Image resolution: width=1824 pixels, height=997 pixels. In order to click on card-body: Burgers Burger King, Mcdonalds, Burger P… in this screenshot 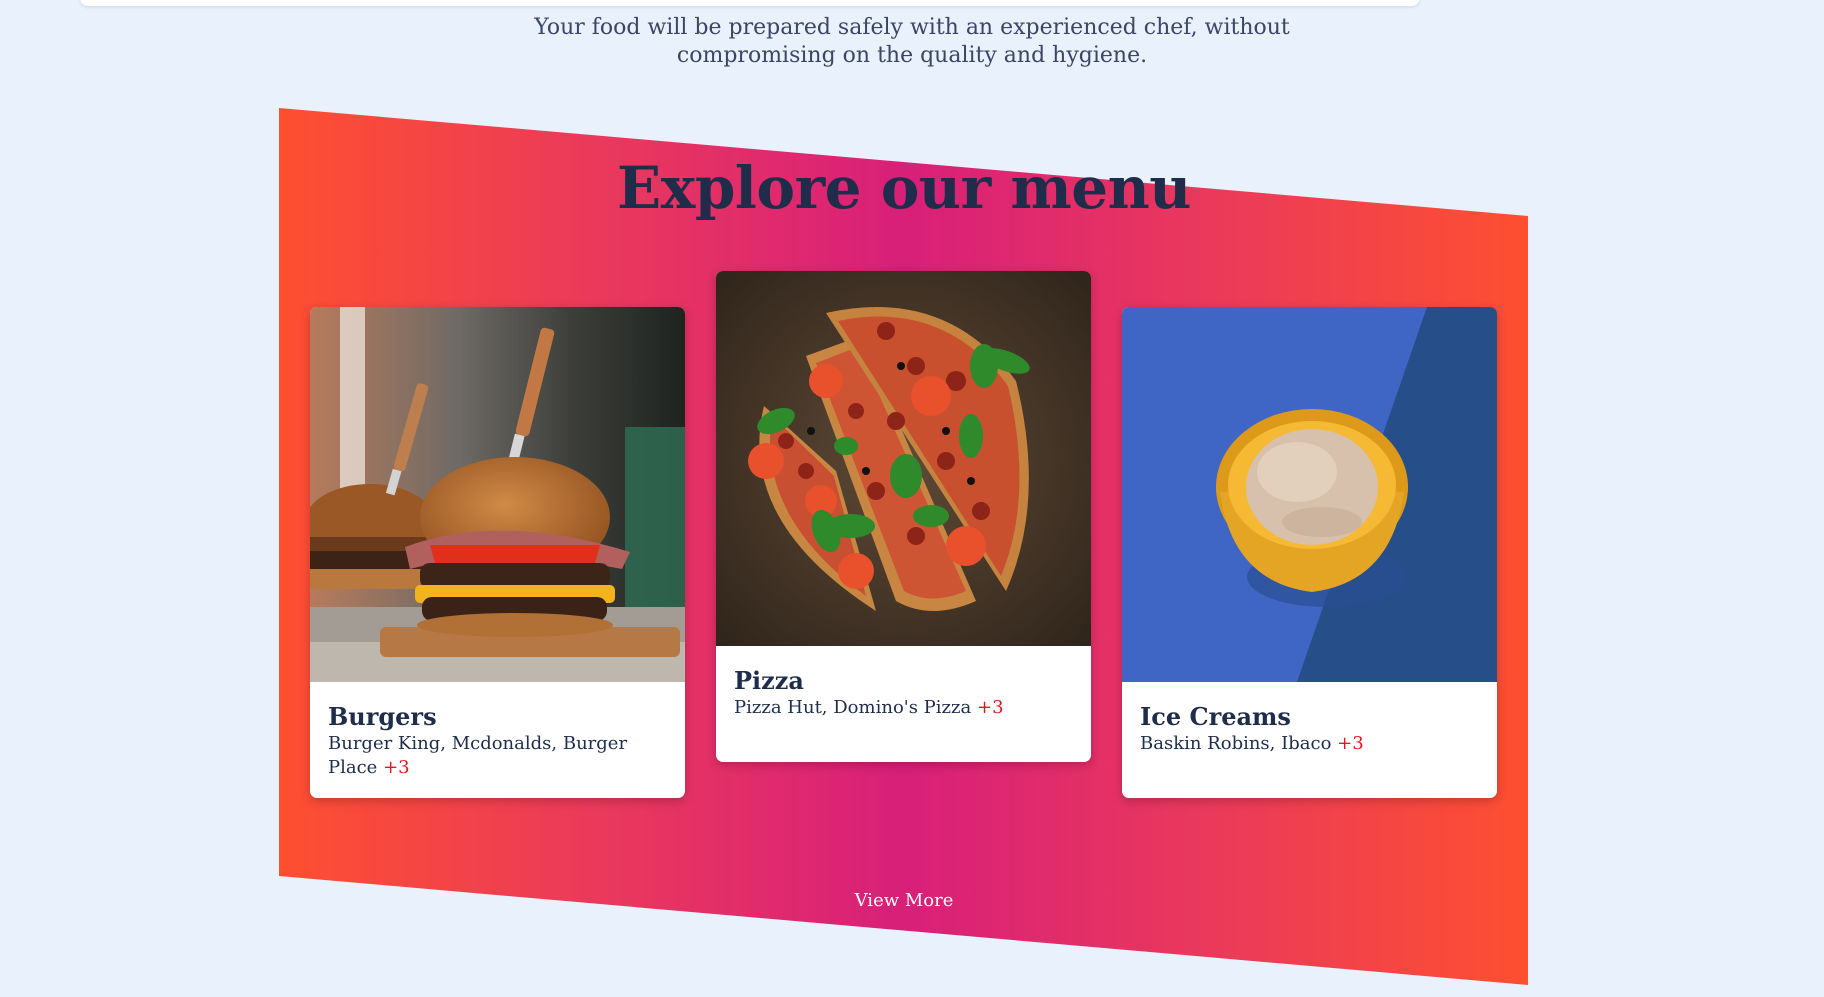, I will do `click(497, 740)`.